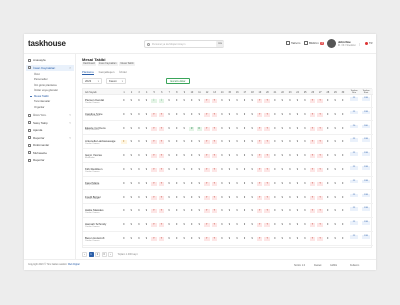 The height and width of the screenshot is (305, 400). What do you see at coordinates (230, 92) in the screenshot?
I see `day-column-header: 15` at bounding box center [230, 92].